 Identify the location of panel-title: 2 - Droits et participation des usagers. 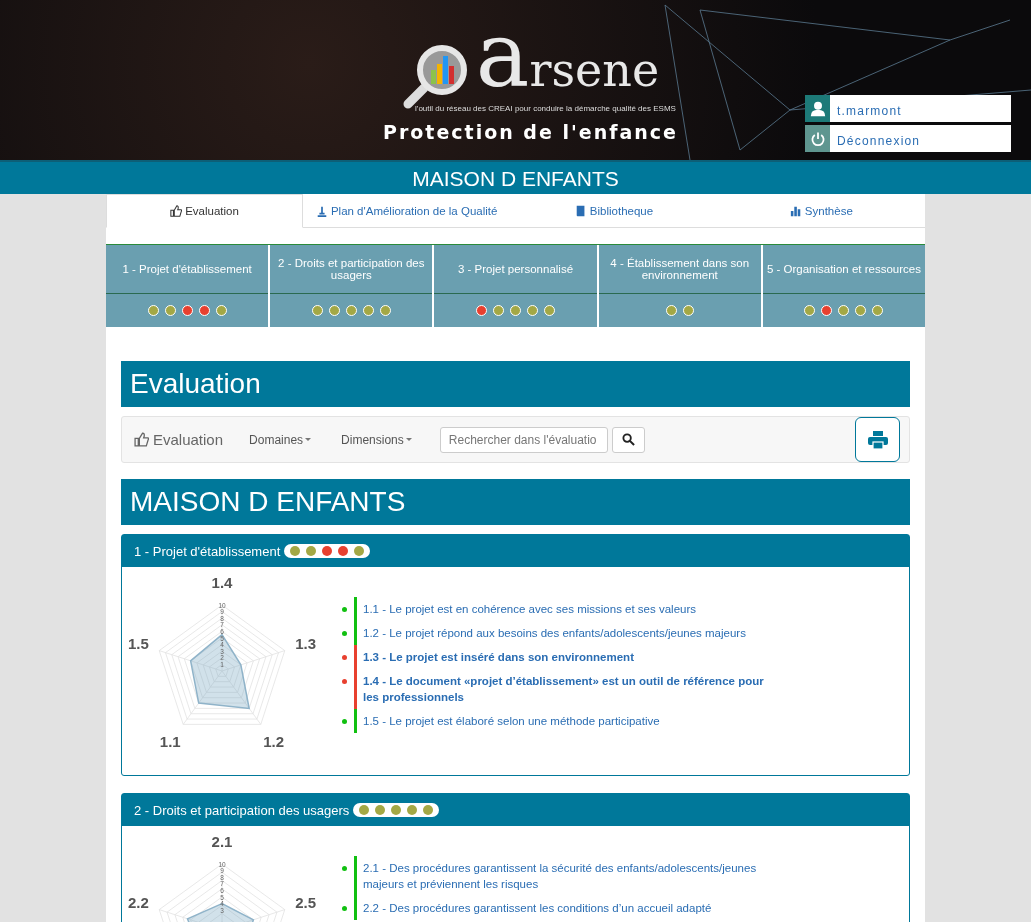
(242, 810).